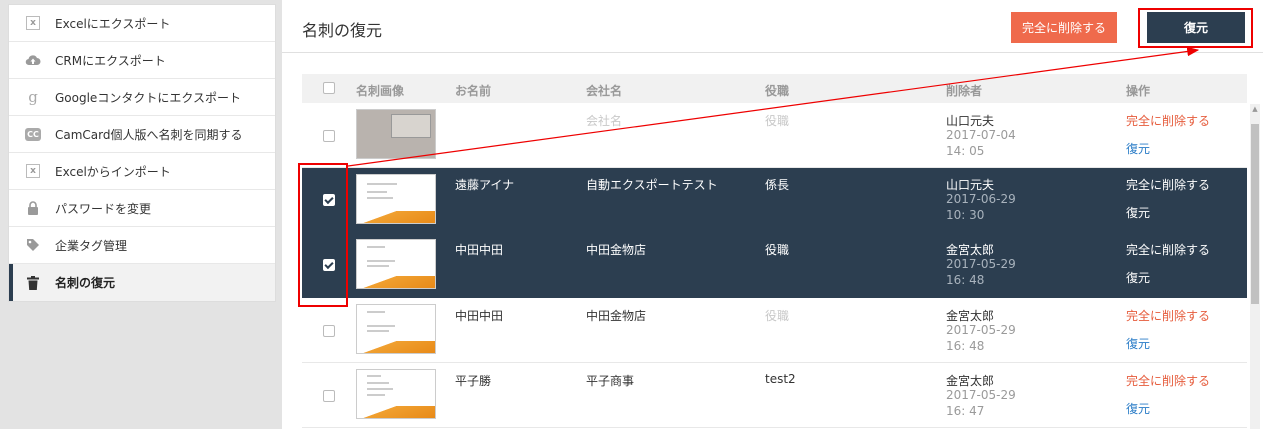  I want to click on cloud-upload-icon, so click(33, 60).